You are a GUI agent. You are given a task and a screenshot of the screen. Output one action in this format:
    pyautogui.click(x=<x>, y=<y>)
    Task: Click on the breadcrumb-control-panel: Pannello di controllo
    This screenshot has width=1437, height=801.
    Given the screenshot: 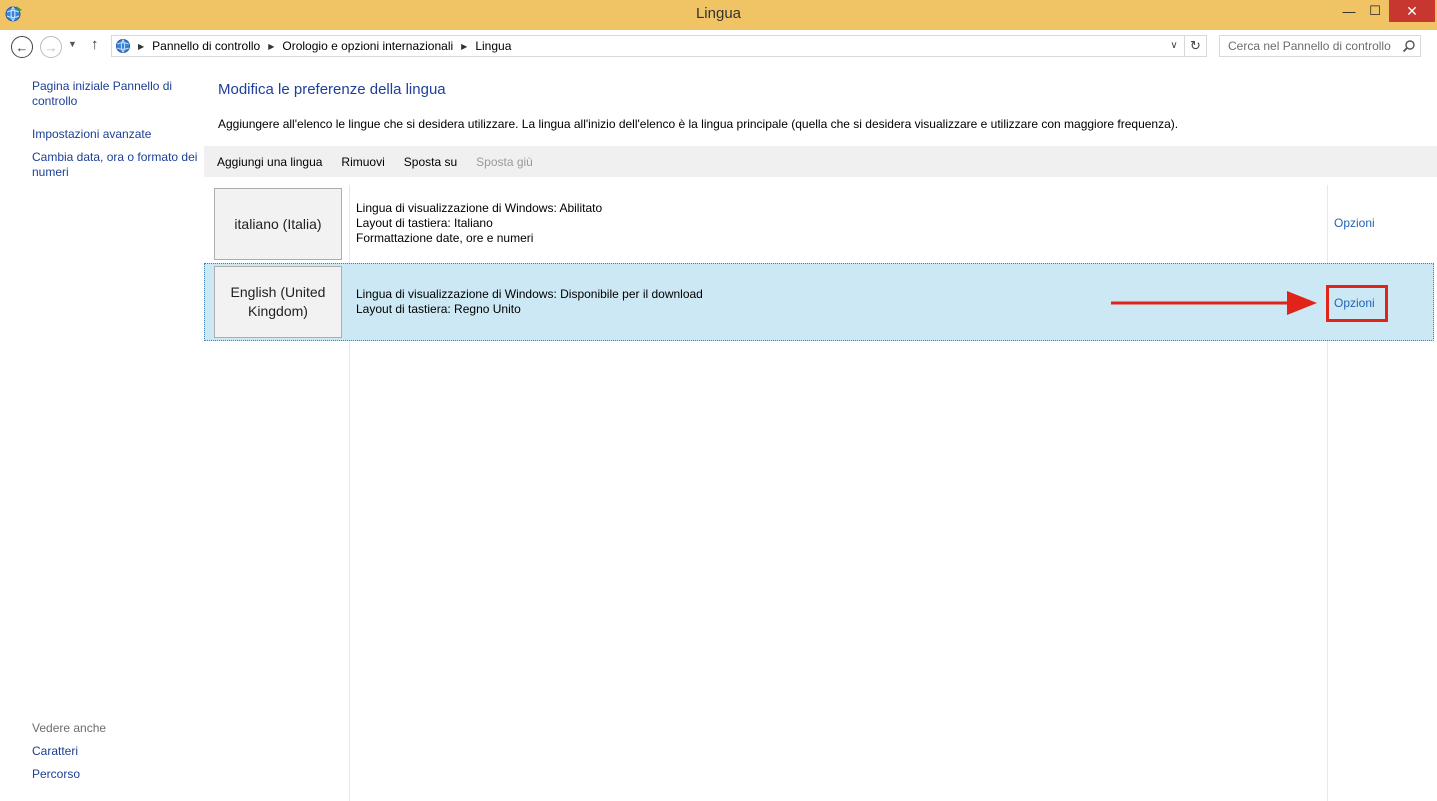 What is the action you would take?
    pyautogui.click(x=206, y=46)
    